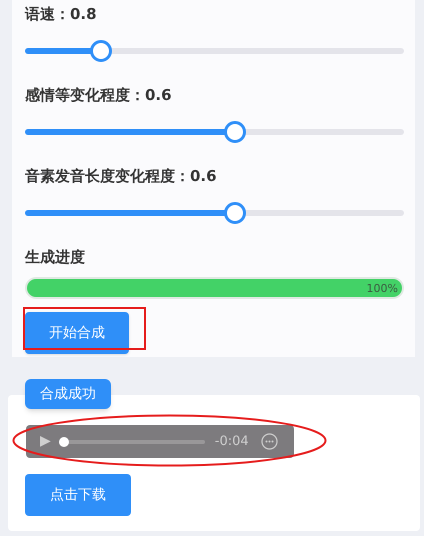 This screenshot has width=424, height=536. Describe the element at coordinates (121, 176) in the screenshot. I see `slider-label: 音素发音长度变化程度：0.6` at that location.